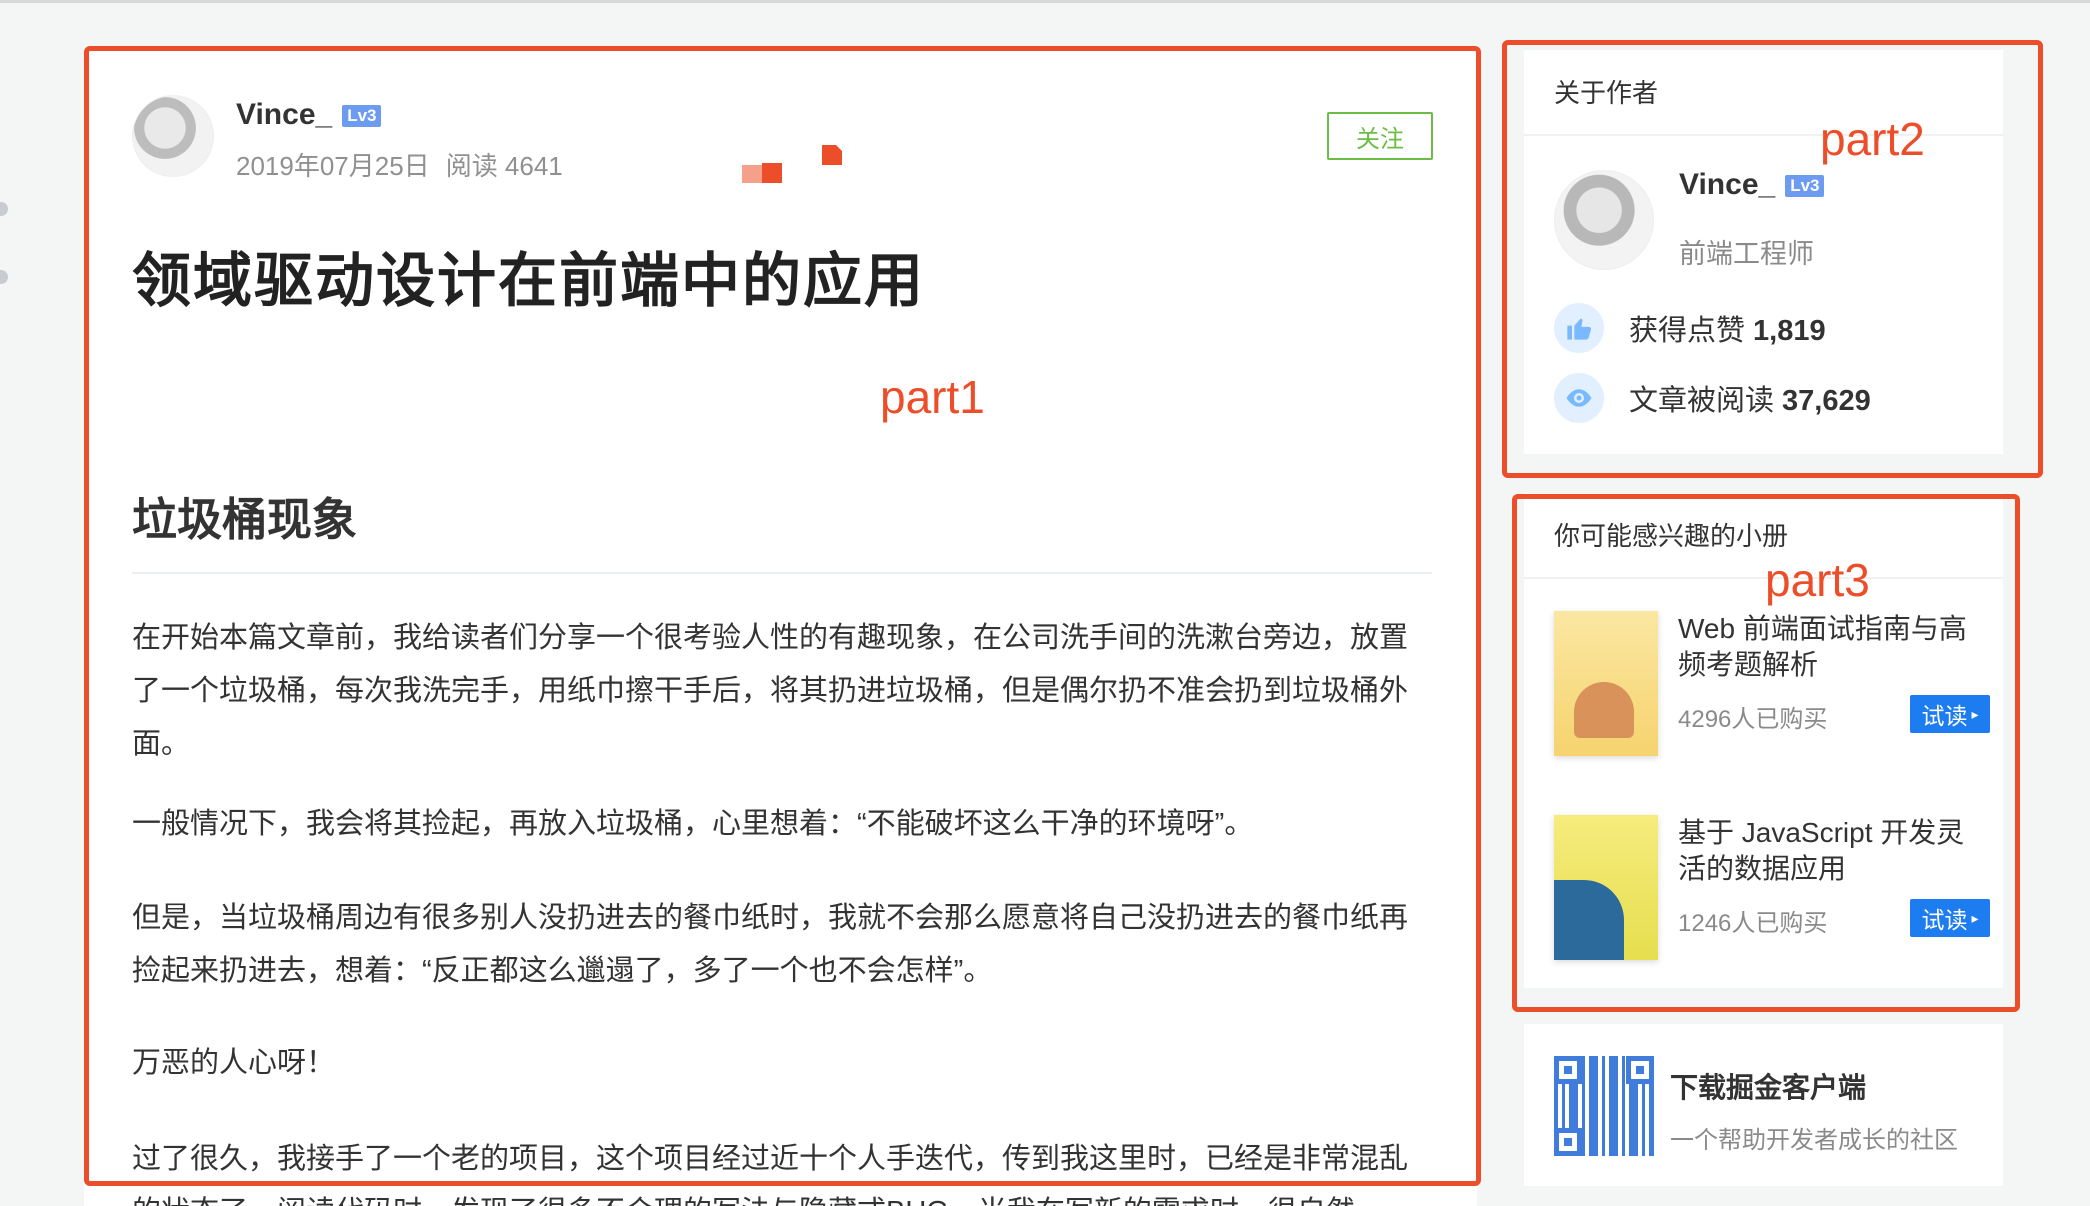 The height and width of the screenshot is (1206, 2090). I want to click on download-app-card: 下载掘金客户端 一个帮助开发者成长的社区, so click(1763, 1105).